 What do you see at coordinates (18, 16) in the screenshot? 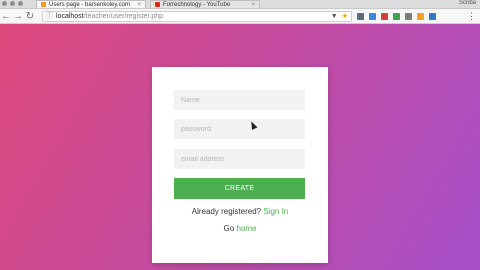
I see `forward-arrow-icon: →` at bounding box center [18, 16].